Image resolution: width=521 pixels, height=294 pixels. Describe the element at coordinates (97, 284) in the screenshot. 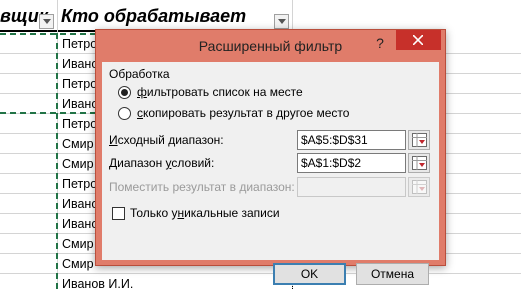

I see `cell-handler-name: Иванов И.И.` at that location.